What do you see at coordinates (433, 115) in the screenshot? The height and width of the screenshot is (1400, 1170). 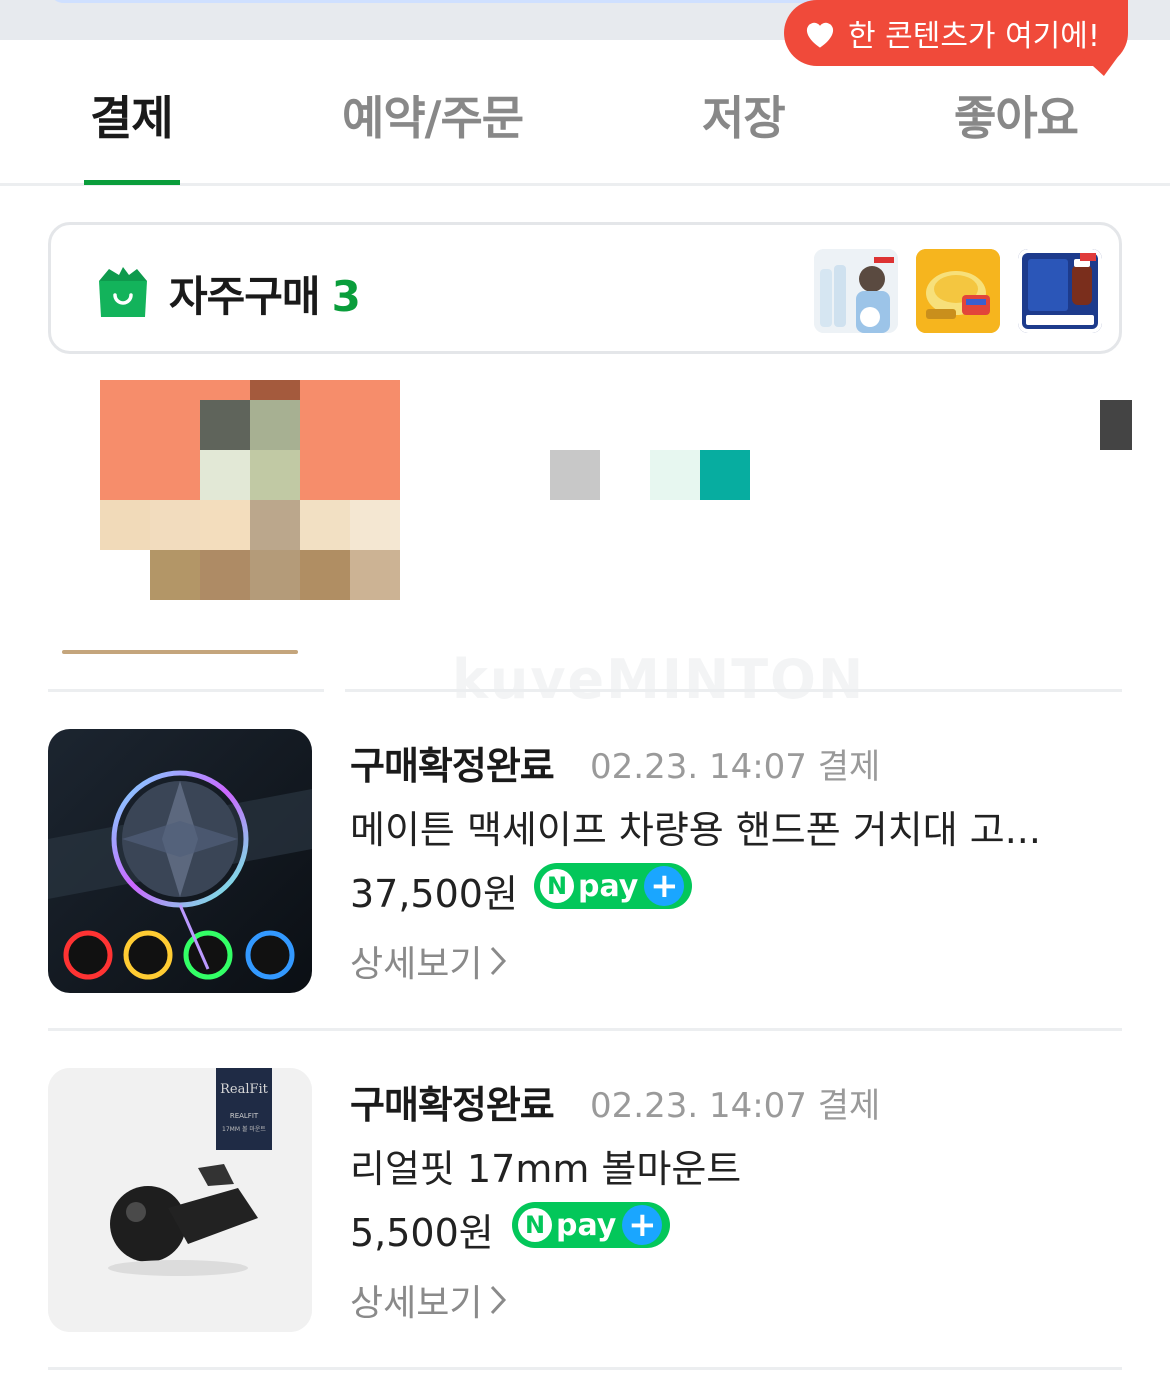 I see `tab-reservation-order: 예약/주문` at bounding box center [433, 115].